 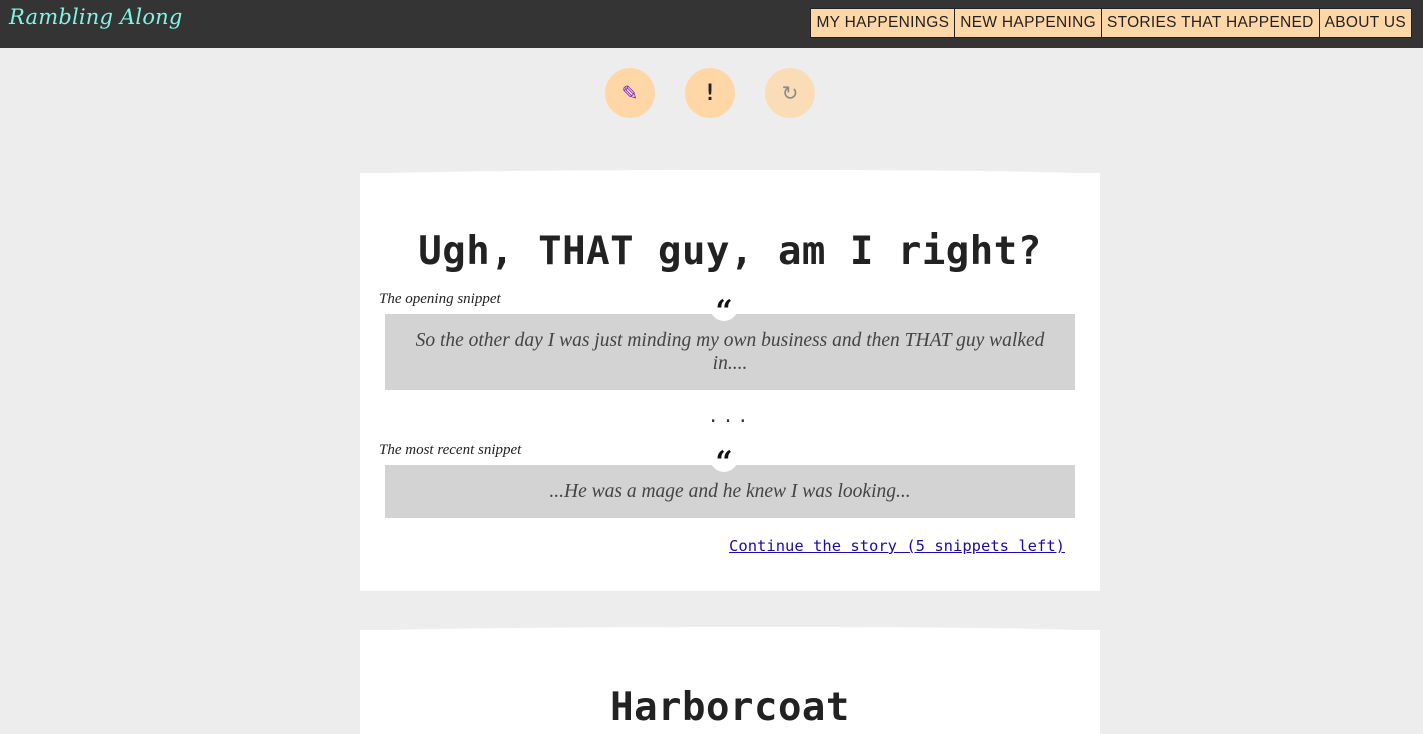 What do you see at coordinates (897, 546) in the screenshot?
I see `continue-story-link: Continue the story (5 snippets left)` at bounding box center [897, 546].